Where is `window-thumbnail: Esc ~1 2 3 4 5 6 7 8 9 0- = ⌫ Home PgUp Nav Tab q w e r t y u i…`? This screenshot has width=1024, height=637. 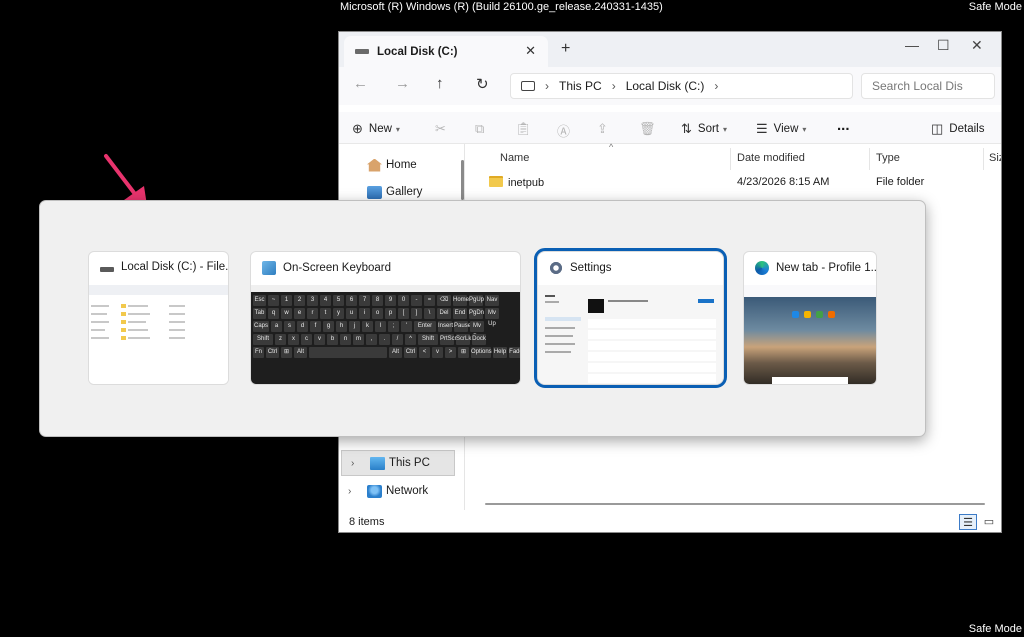 window-thumbnail: Esc ~1 2 3 4 5 6 7 8 9 0- = ⌫ Home PgUp Nav Tab q w e r t y u i… is located at coordinates (385, 334).